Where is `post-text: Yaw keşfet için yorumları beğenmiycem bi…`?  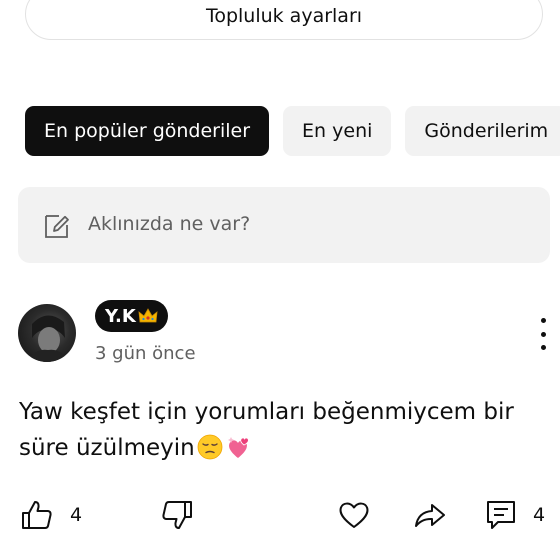
post-text: Yaw keşfet için yorumları beğenmiycem bi… is located at coordinates (279, 430).